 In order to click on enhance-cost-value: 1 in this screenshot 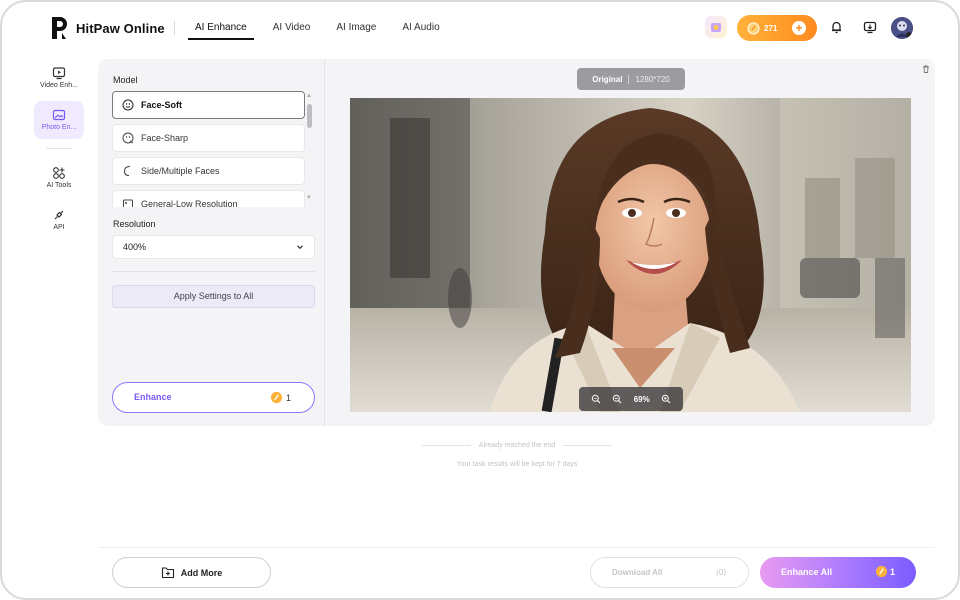, I will do `click(288, 397)`.